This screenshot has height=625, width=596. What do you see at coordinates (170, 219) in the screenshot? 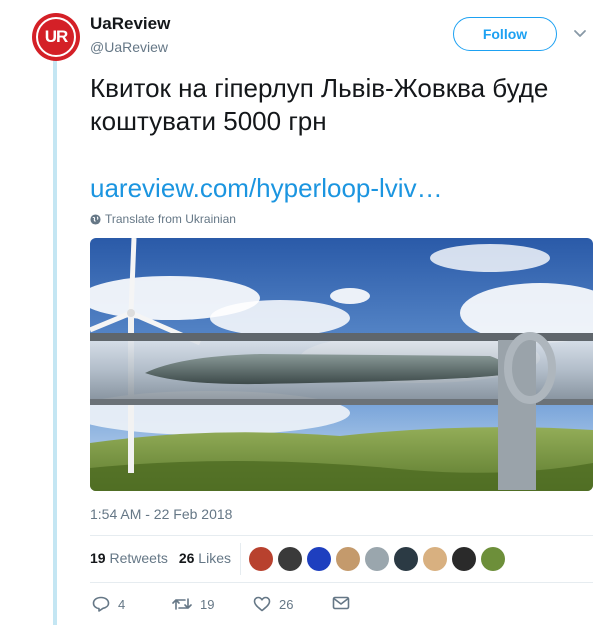
I see `translate-label: Translate from Ukrainian` at bounding box center [170, 219].